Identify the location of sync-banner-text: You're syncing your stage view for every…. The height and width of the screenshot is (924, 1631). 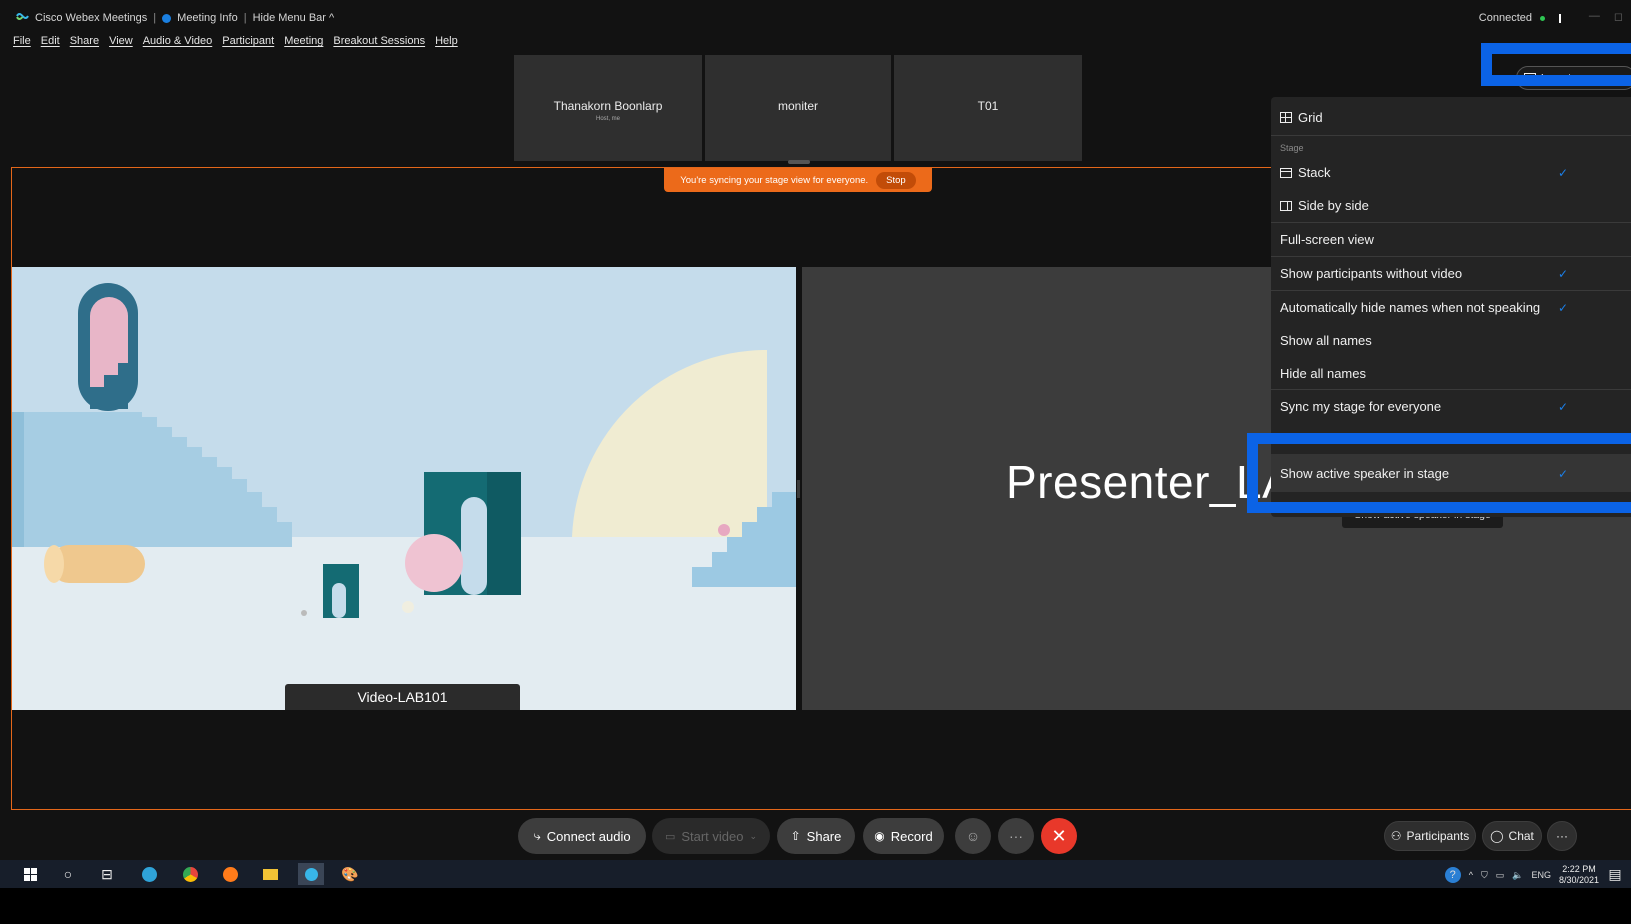
(774, 180).